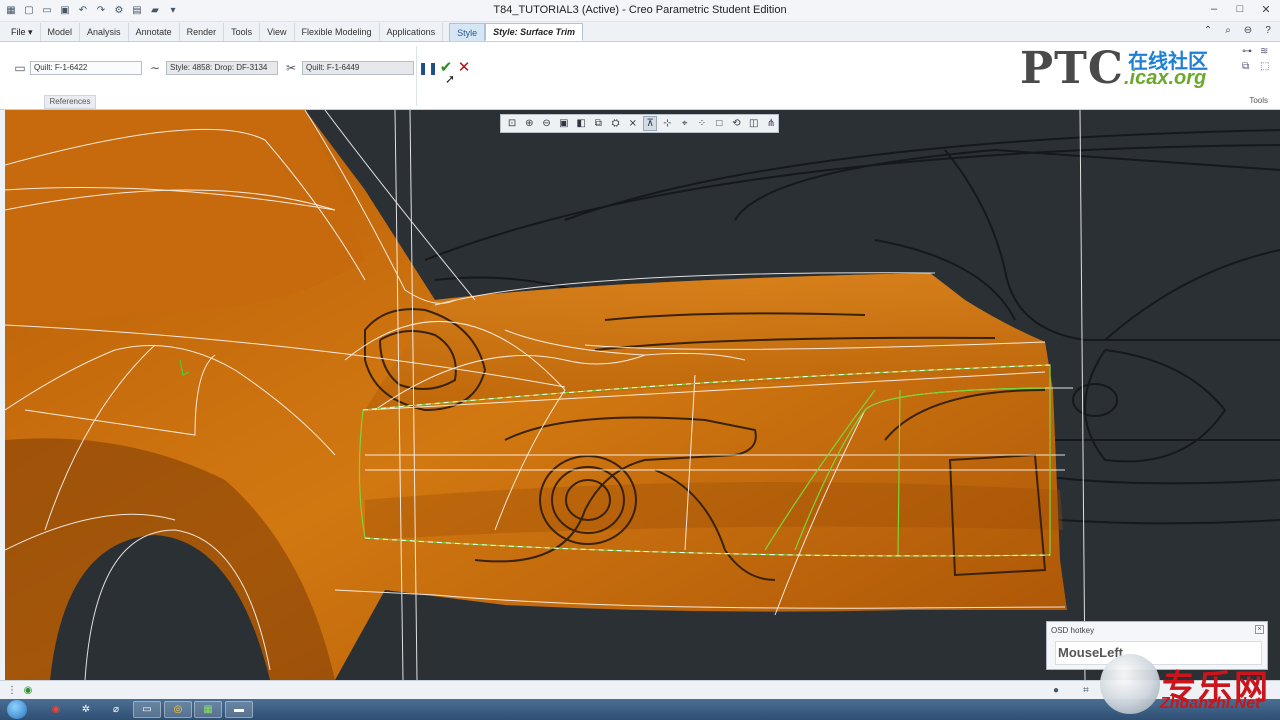 The width and height of the screenshot is (1280, 720). Describe the element at coordinates (1267, 51) in the screenshot. I see `tool-b-icon: ≋` at that location.